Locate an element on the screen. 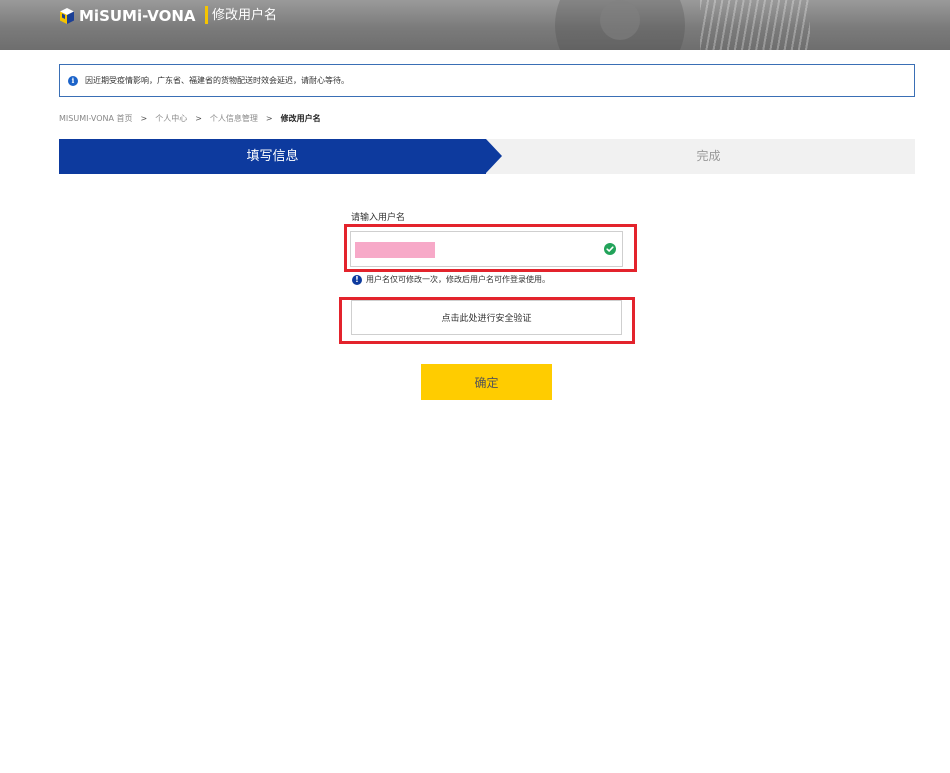 Image resolution: width=950 pixels, height=773 pixels. confirm-button: 确定 is located at coordinates (486, 382).